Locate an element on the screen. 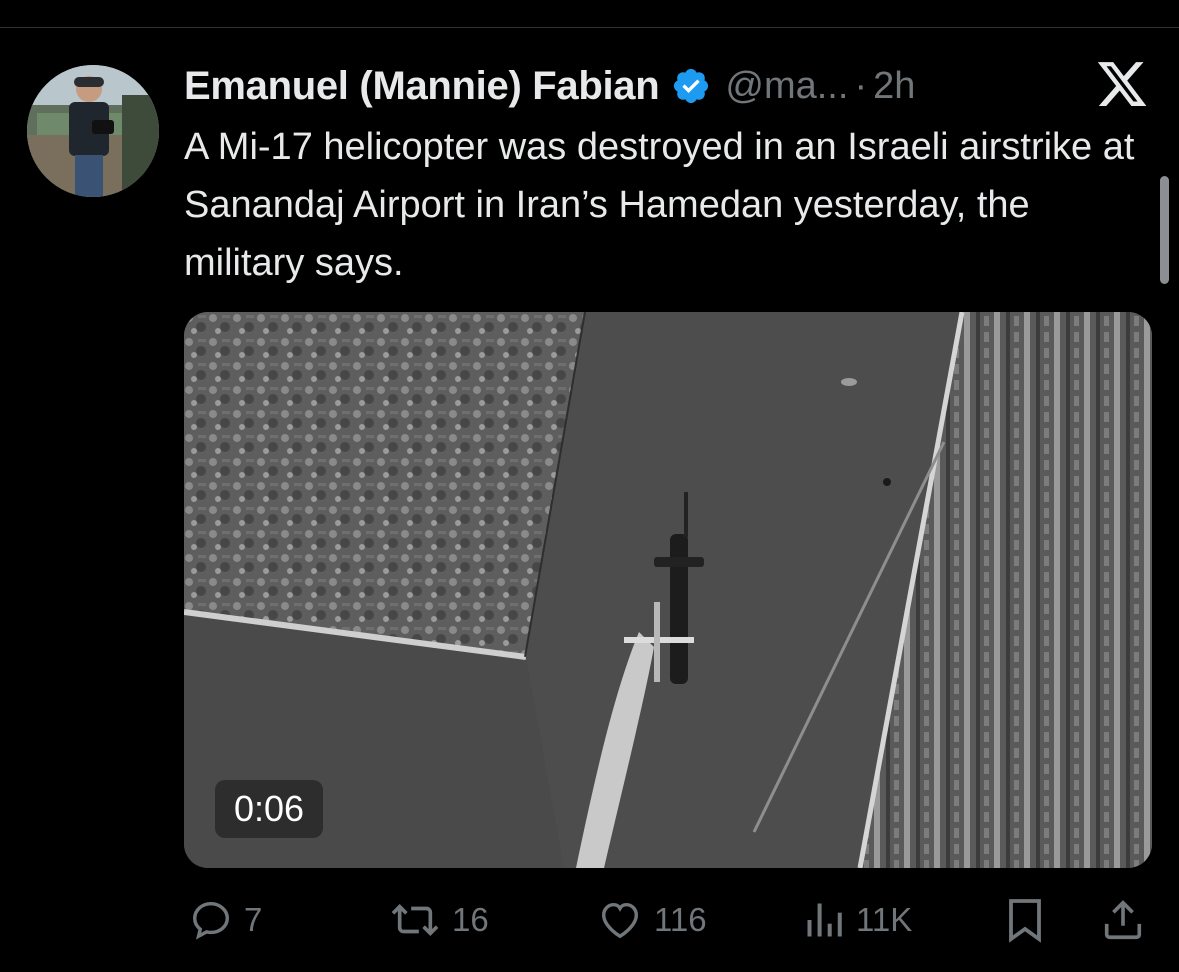  video-duration-badge: 0:06 is located at coordinates (269, 809).